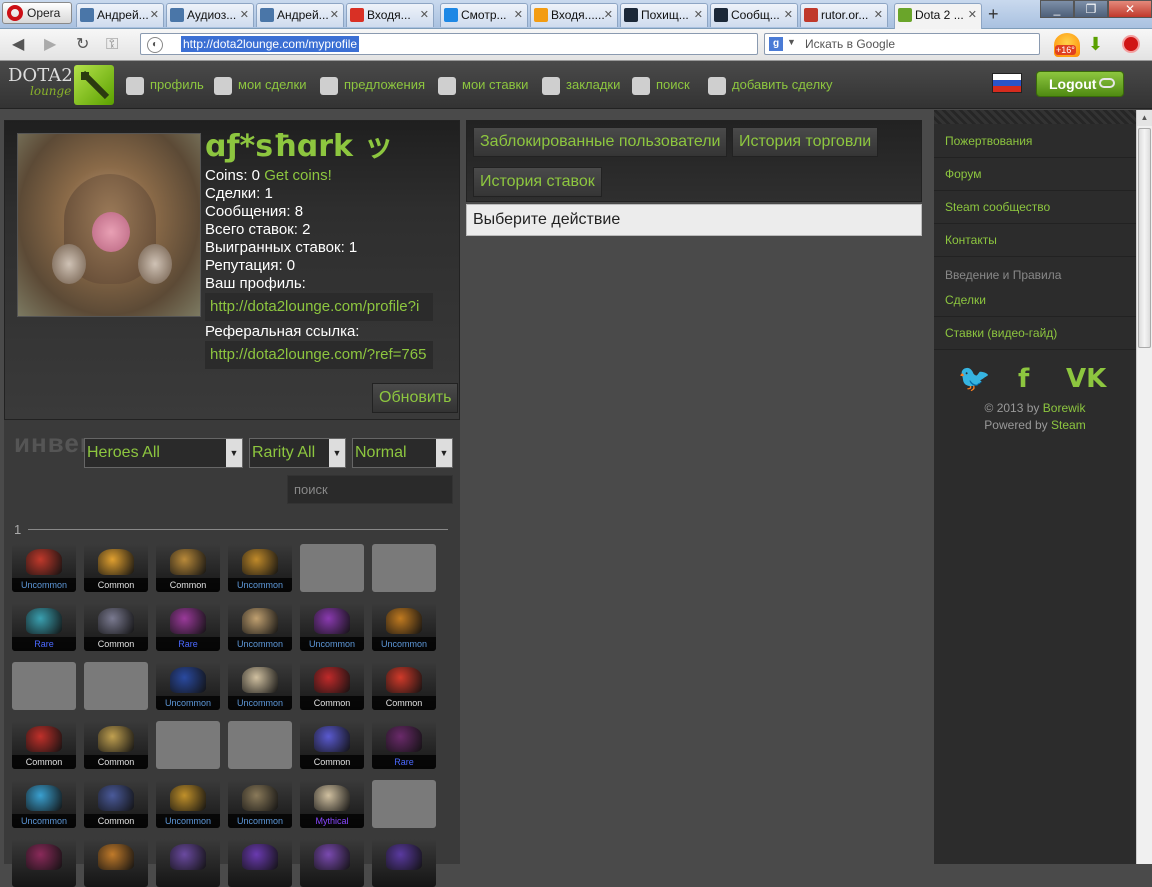  Describe the element at coordinates (298, 175) in the screenshot. I see `get-coins-link: Get coins!` at that location.